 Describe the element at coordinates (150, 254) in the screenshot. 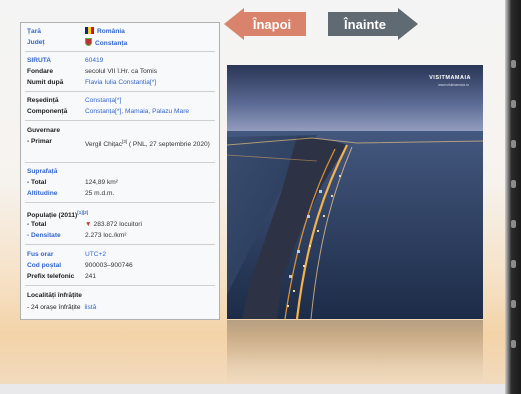

I see `fus-orar-value: UTC+2` at that location.